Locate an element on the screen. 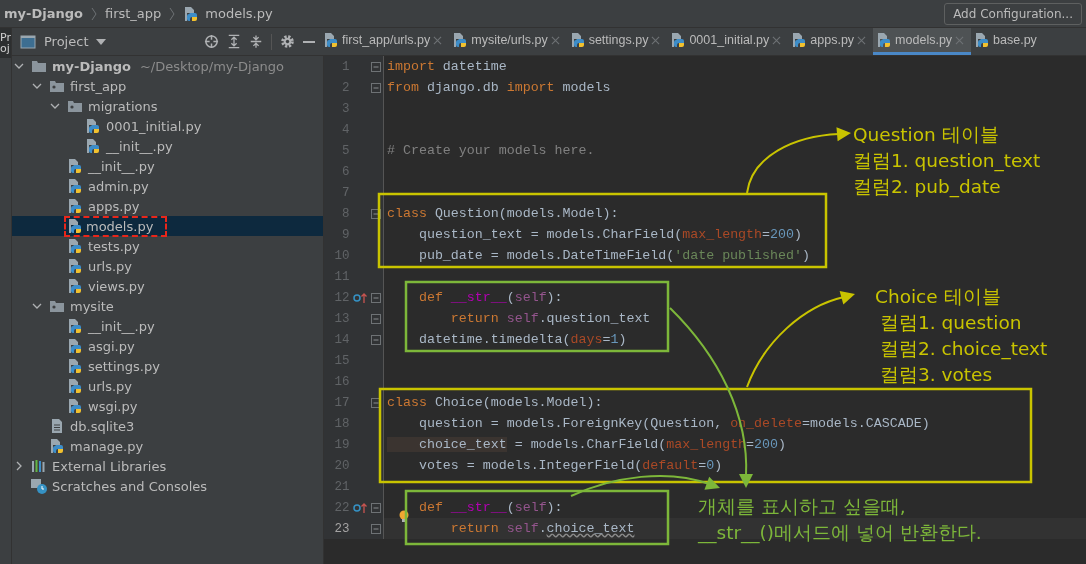 Image resolution: width=1086 pixels, height=564 pixels. breadcrumb-item: models.py is located at coordinates (239, 13).